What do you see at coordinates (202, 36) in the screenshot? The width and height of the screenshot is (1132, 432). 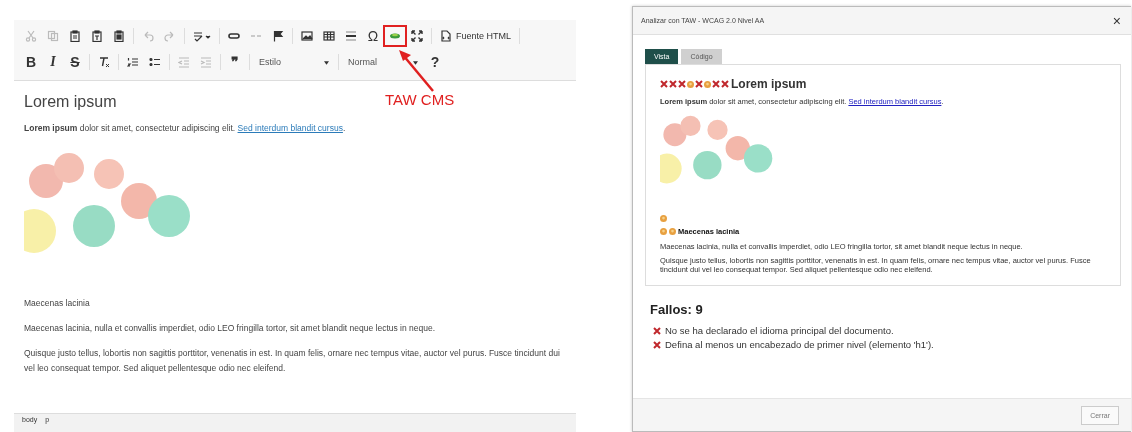 I see `spellcheck-icon` at bounding box center [202, 36].